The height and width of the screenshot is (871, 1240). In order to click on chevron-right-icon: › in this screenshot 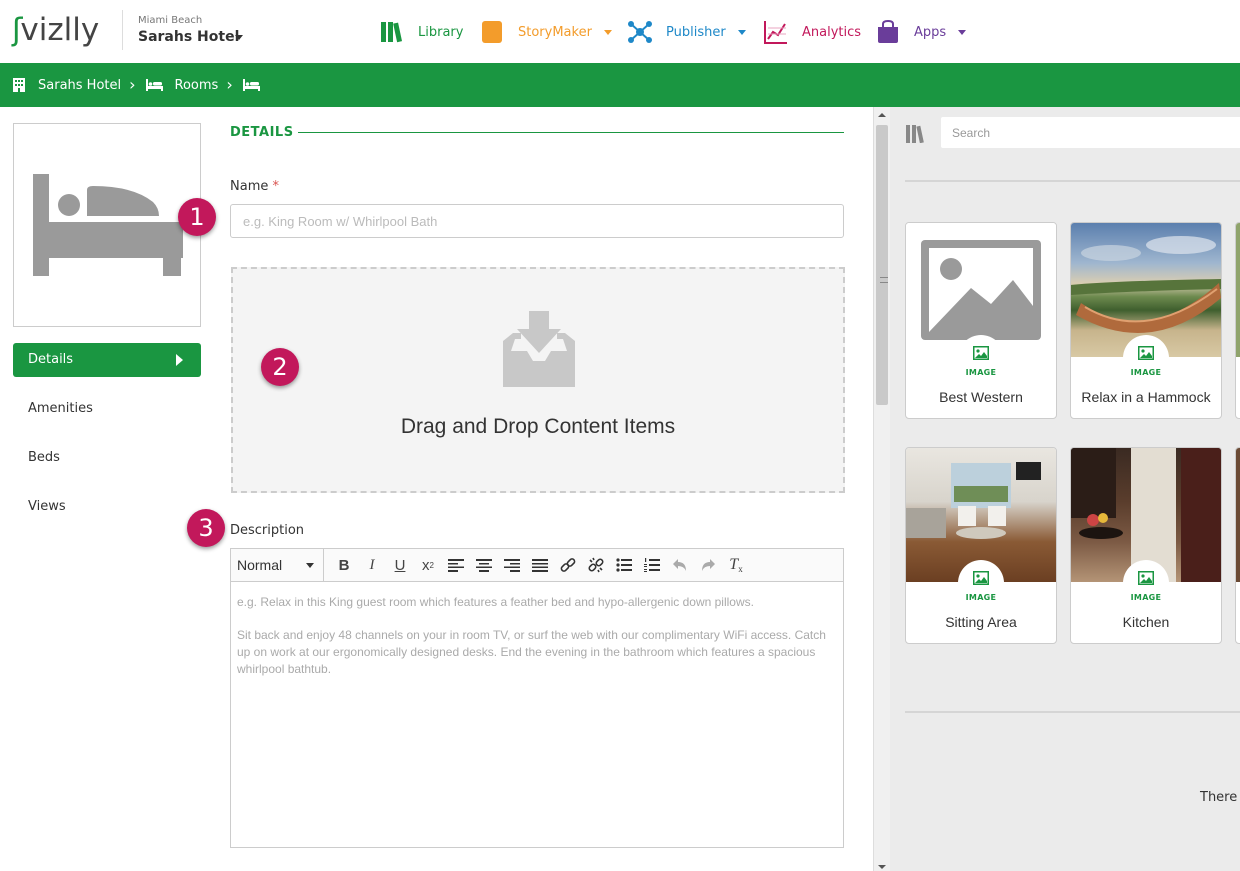, I will do `click(229, 84)`.